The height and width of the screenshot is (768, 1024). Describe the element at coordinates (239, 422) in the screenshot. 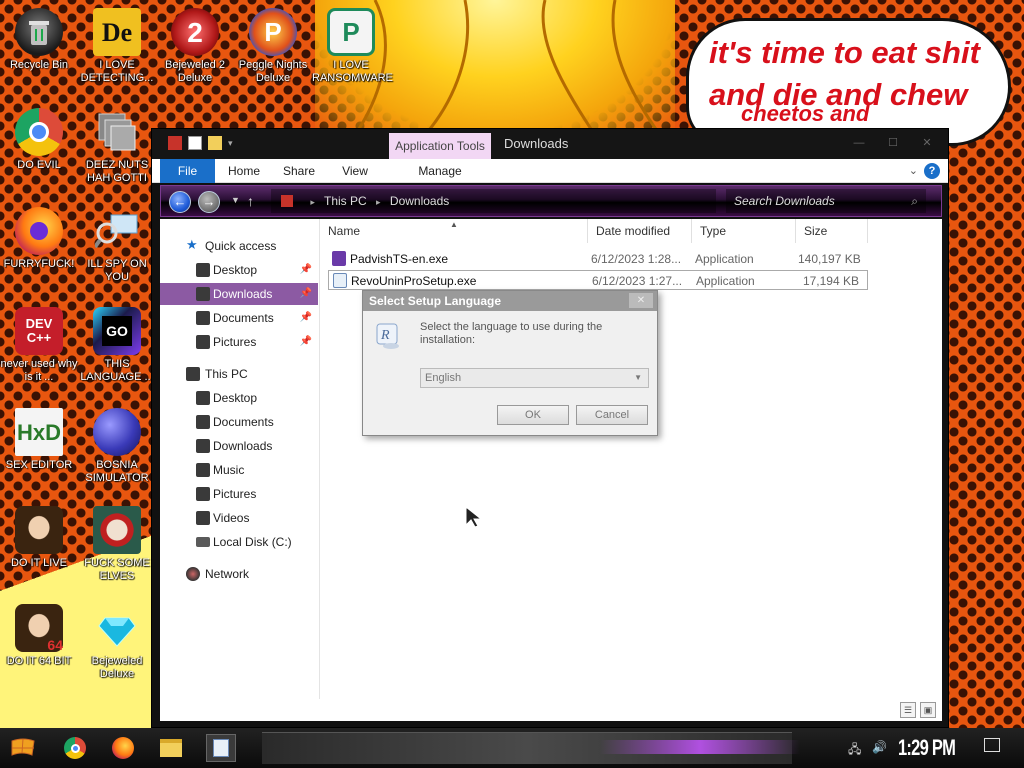

I see `nav-pc-documents: Documents` at that location.